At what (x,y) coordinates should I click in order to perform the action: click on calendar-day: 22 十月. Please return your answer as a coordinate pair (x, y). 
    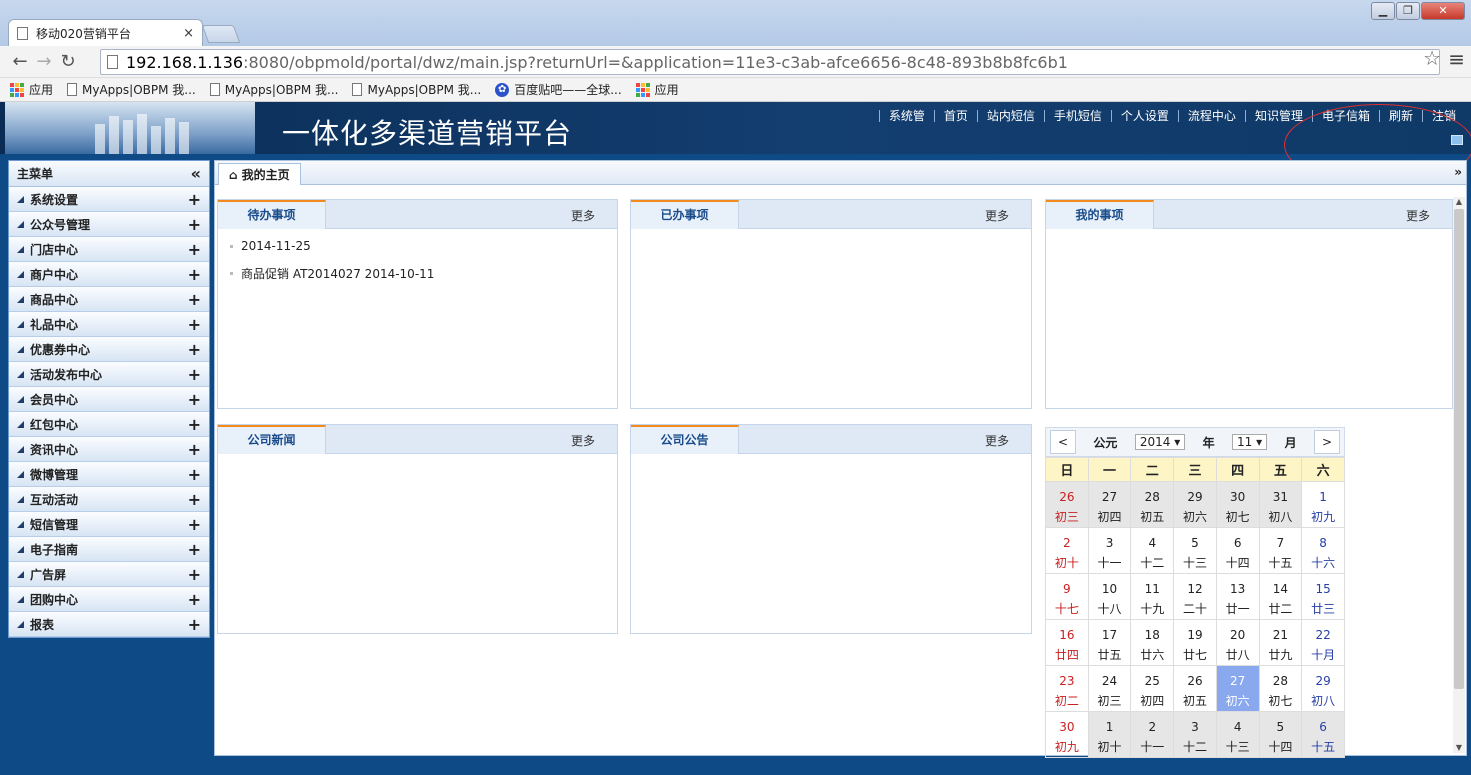
    Looking at the image, I should click on (1323, 642).